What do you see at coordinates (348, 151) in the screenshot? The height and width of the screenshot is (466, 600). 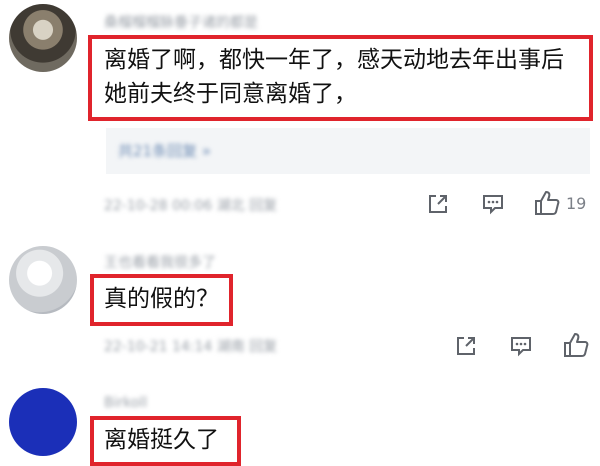 I see `replies-expander: 共21条回复 »` at bounding box center [348, 151].